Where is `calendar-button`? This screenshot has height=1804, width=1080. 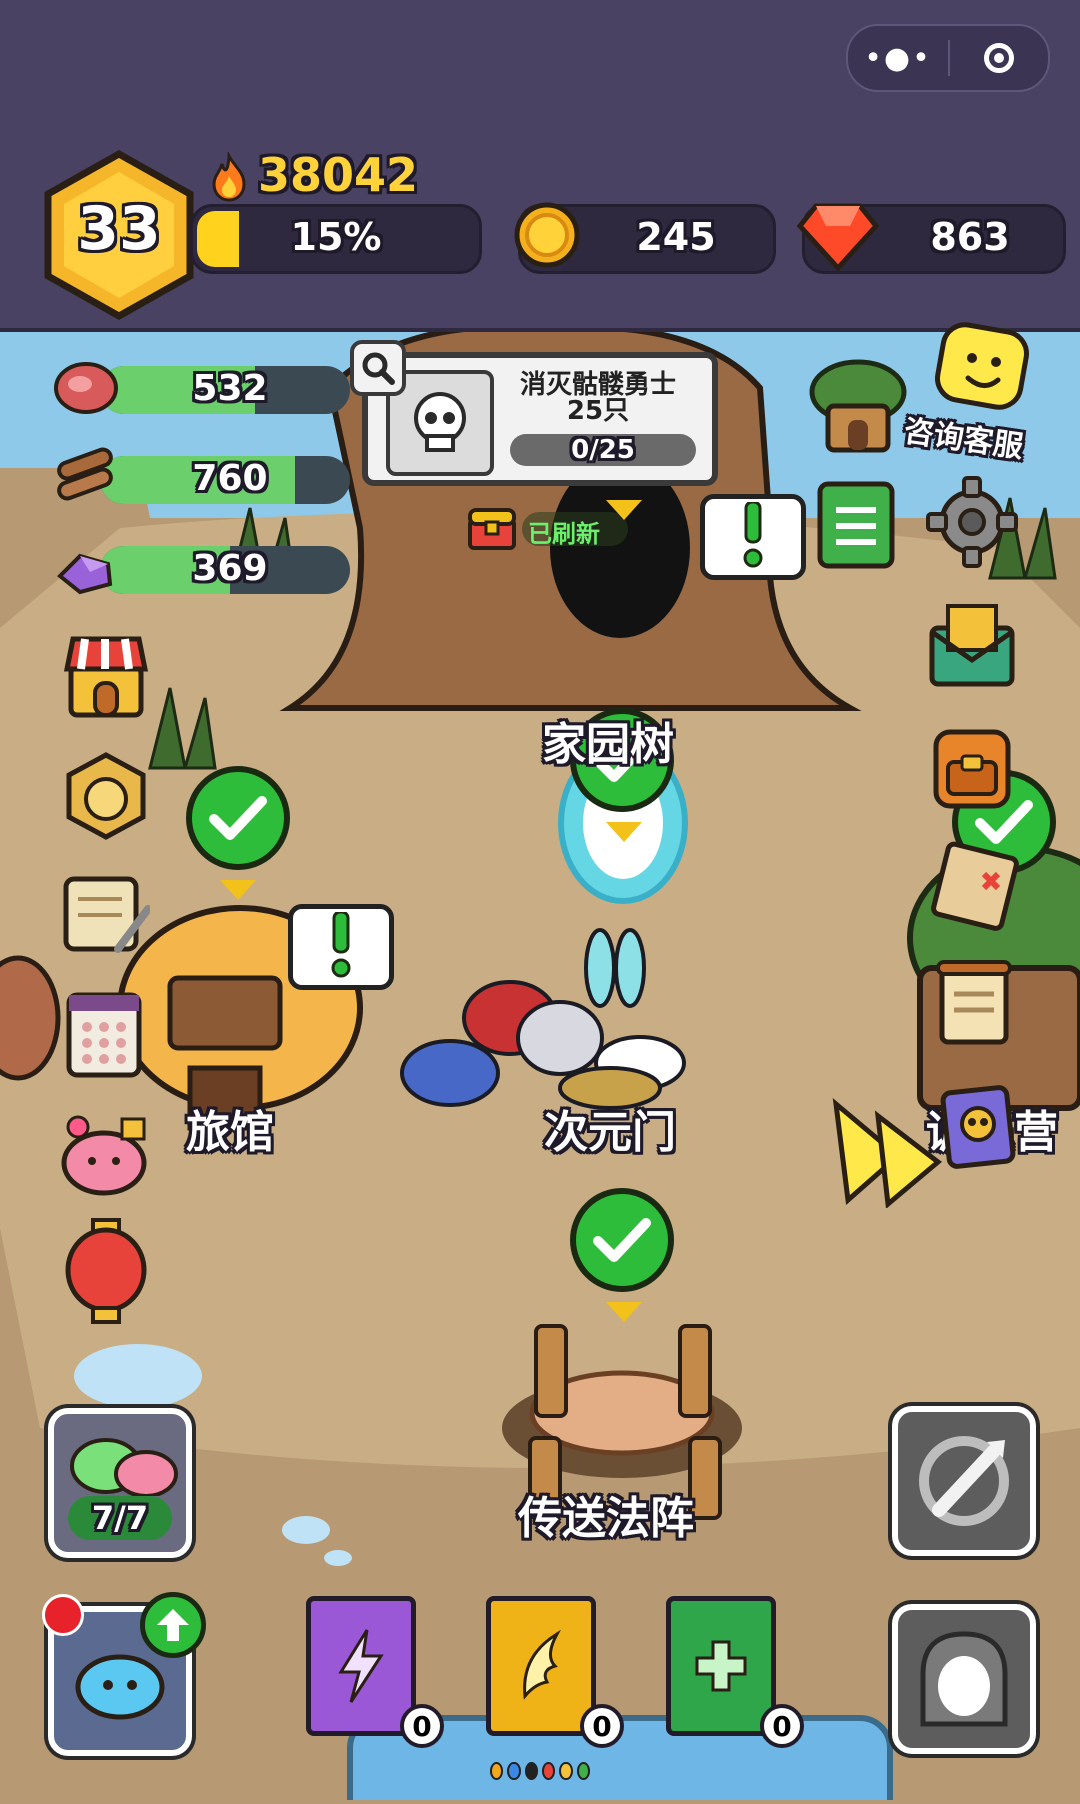
calendar-button is located at coordinates (104, 1034).